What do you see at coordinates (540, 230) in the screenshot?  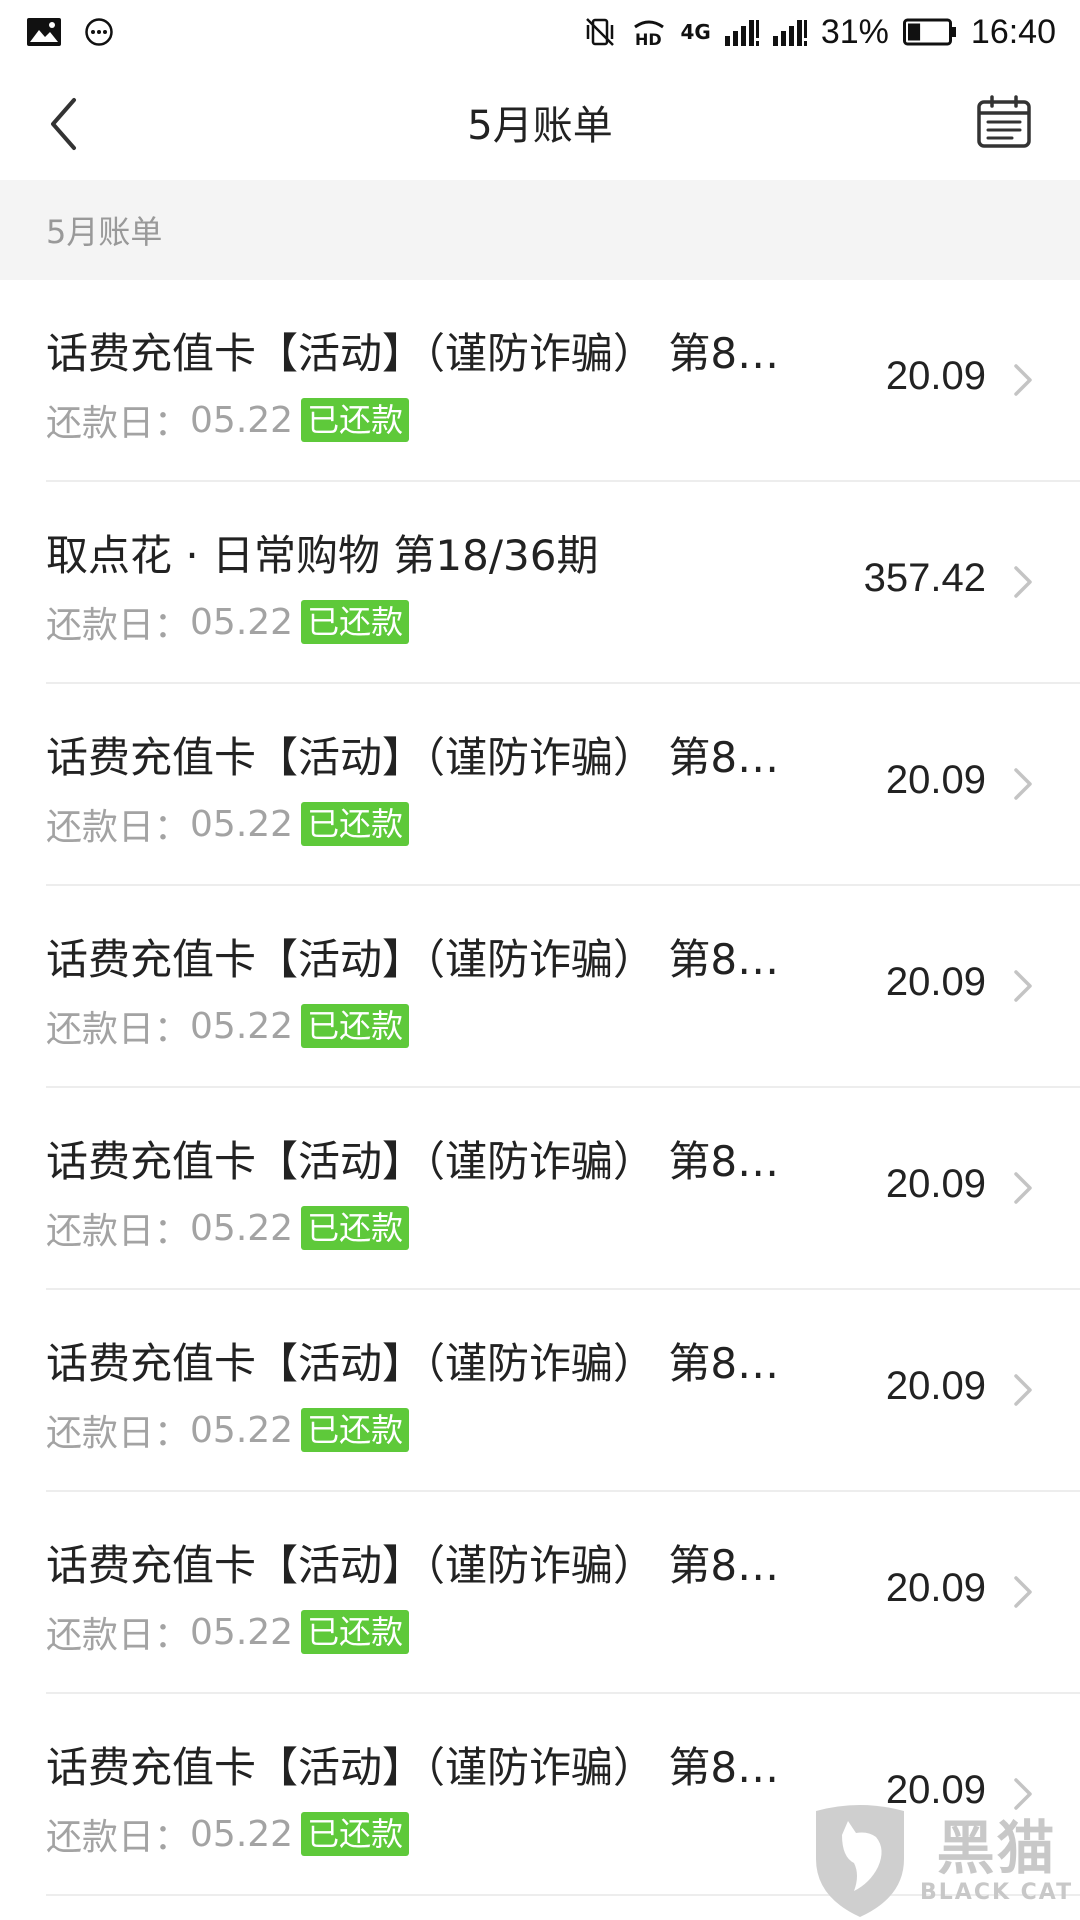 I see `section-header: 5月账单` at bounding box center [540, 230].